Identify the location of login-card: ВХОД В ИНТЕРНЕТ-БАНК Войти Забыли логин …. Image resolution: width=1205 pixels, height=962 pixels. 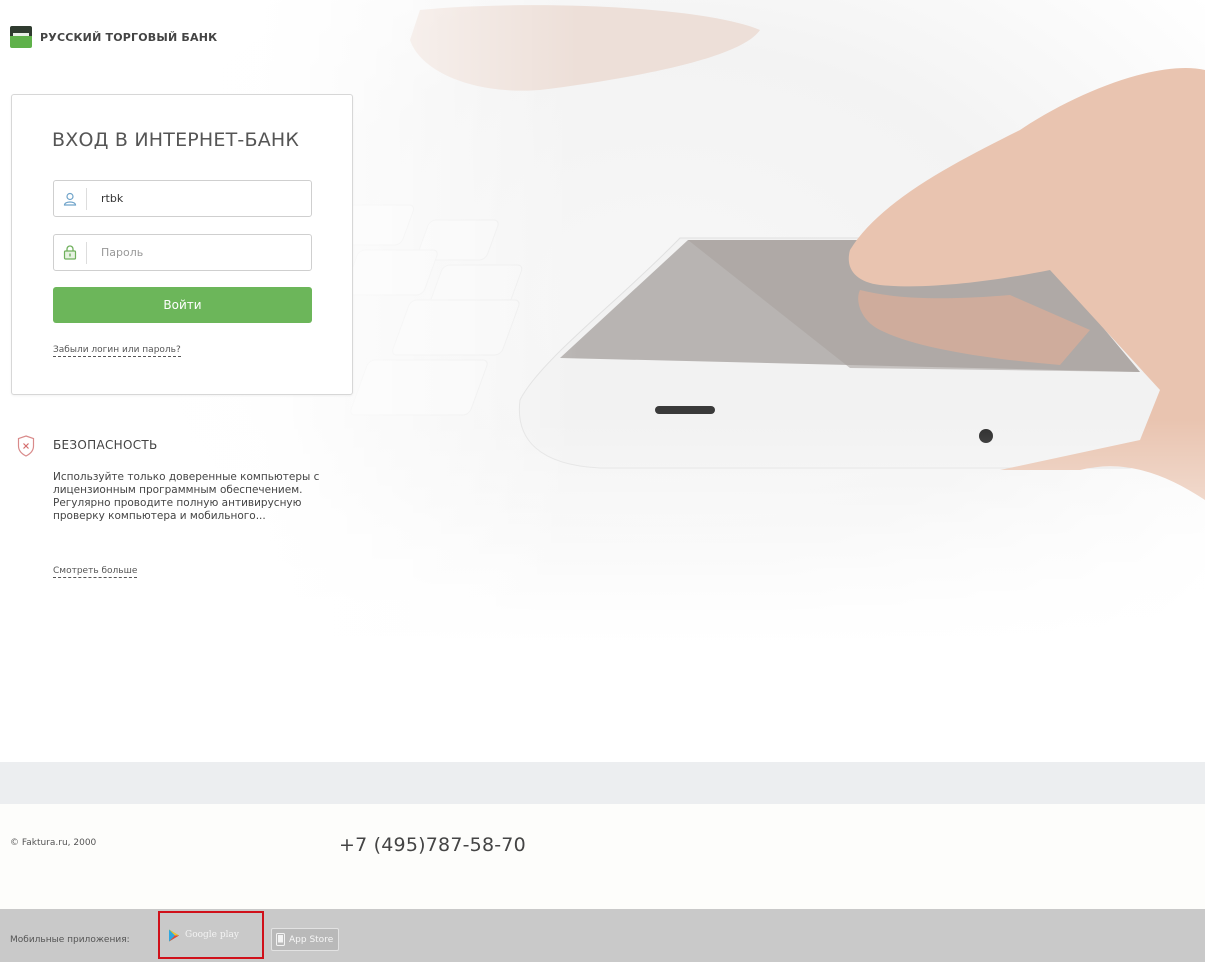
(182, 244).